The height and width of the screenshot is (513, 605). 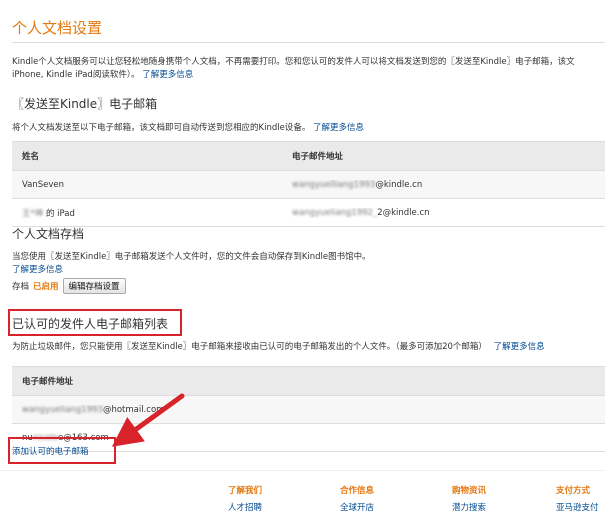 I want to click on device-name-visible: 的 iPad, so click(x=60, y=213).